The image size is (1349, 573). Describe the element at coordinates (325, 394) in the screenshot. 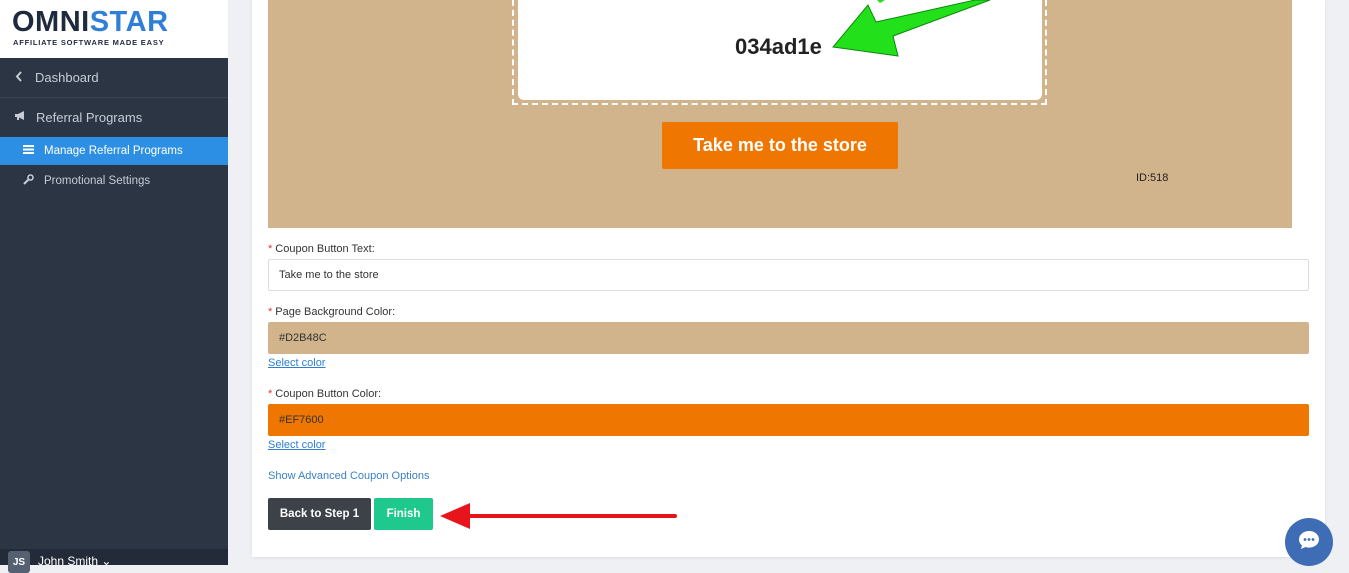

I see `coupon-button-color-label: * Coupon Button Color:` at that location.